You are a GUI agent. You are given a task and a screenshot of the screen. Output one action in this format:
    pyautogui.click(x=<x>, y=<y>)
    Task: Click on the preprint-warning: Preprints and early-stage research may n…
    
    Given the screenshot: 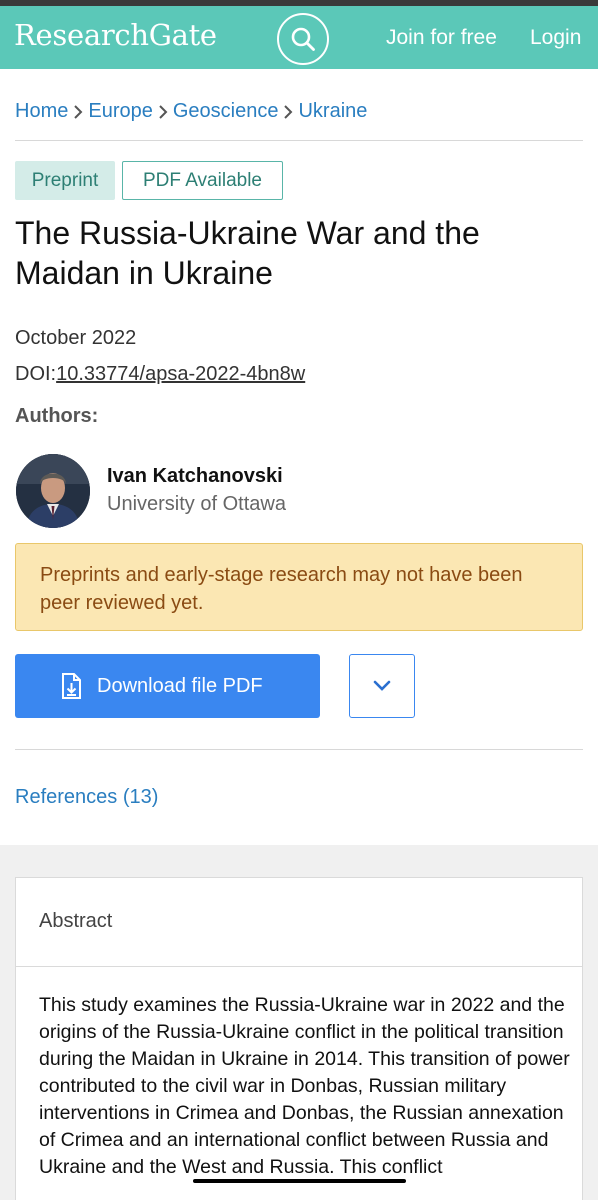 What is the action you would take?
    pyautogui.click(x=299, y=587)
    